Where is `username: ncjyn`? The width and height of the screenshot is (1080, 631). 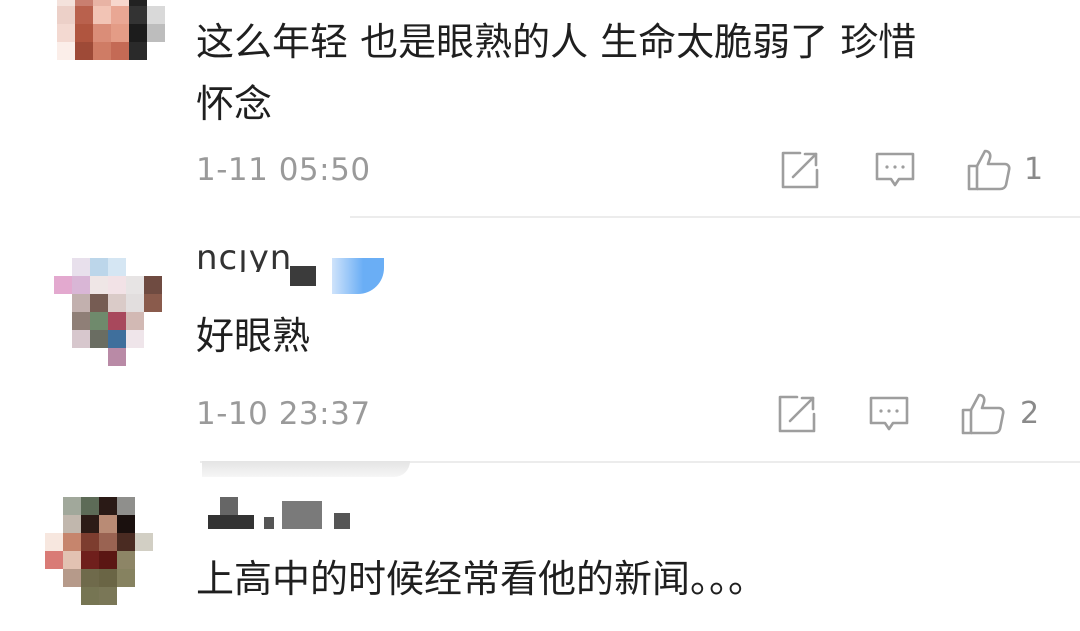
username: ncjyn is located at coordinates (244, 261).